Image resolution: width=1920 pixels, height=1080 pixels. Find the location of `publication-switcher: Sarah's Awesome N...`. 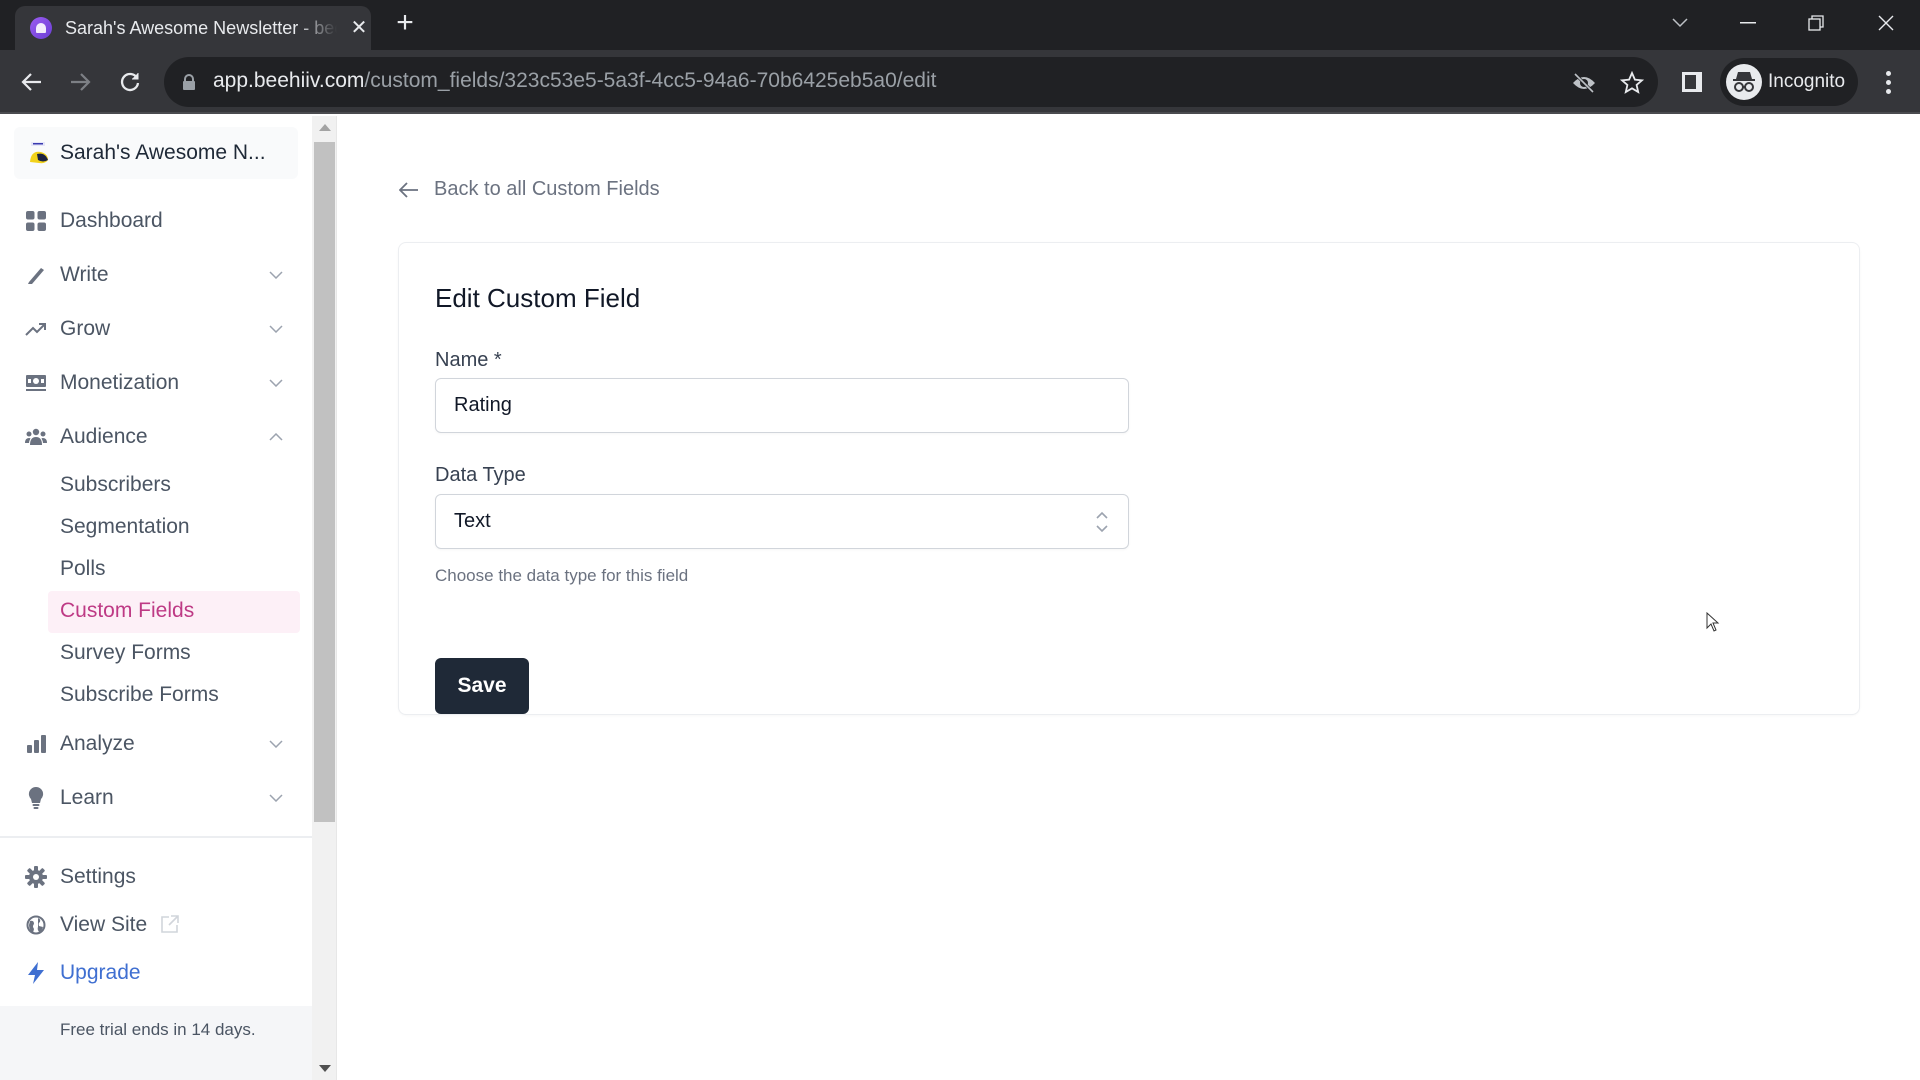

publication-switcher: Sarah's Awesome N... is located at coordinates (156, 153).